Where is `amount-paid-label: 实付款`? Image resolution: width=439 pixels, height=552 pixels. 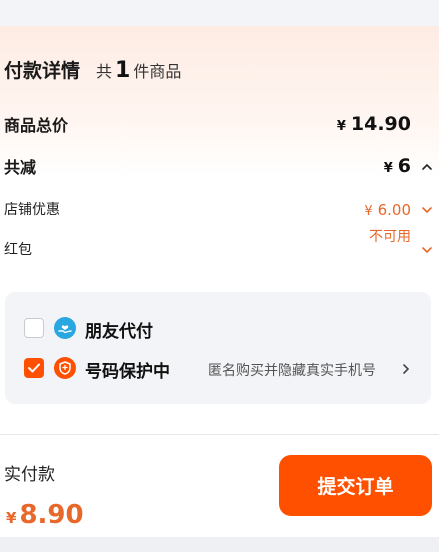
amount-paid-label: 实付款 is located at coordinates (29, 475).